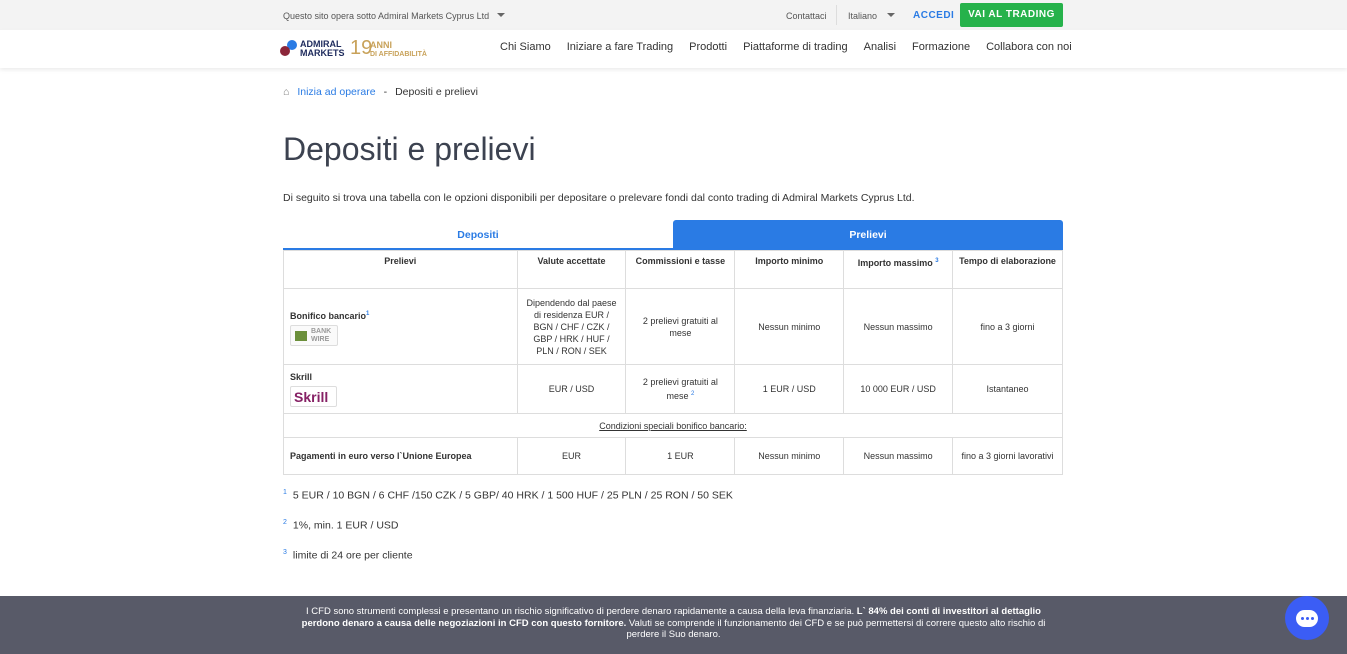 The height and width of the screenshot is (654, 1347). What do you see at coordinates (620, 47) in the screenshot?
I see `nav-iniziare: Iniziare a fare Trading` at bounding box center [620, 47].